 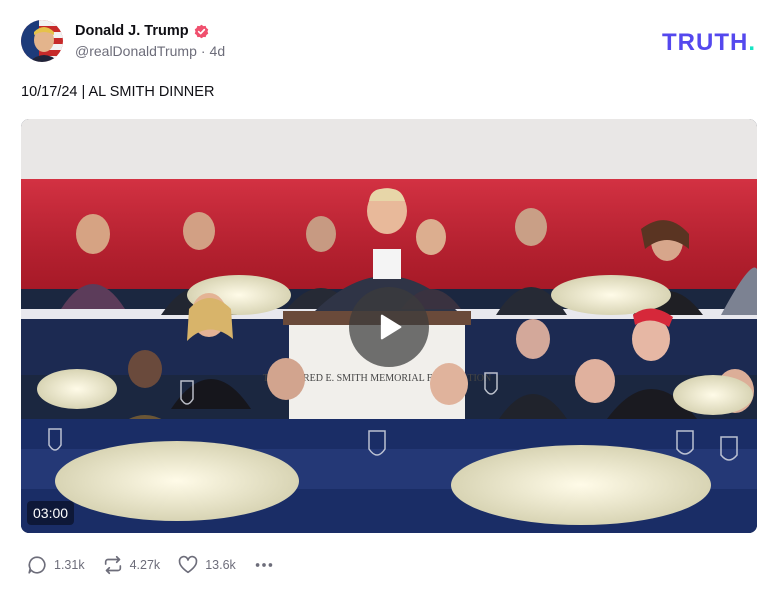 I want to click on handle-row: @realDonaldTrump · 4d, so click(x=150, y=51).